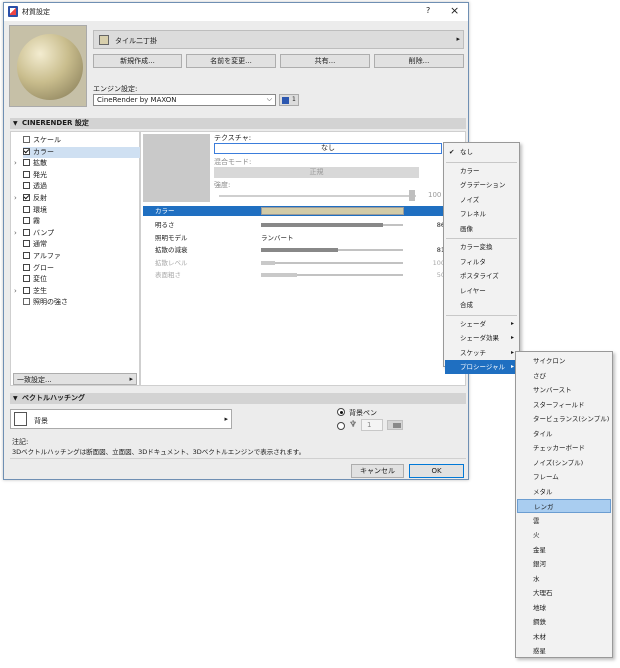  Describe the element at coordinates (481, 247) in the screenshot. I see `texture-menu-item: カラー変換` at that location.